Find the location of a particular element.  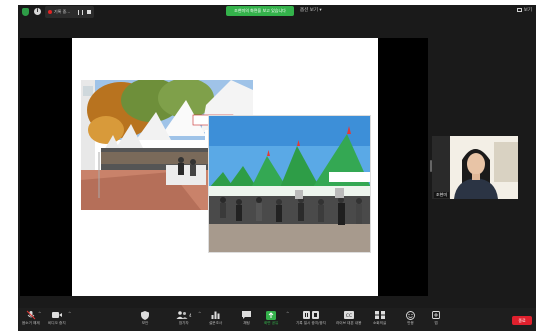

view-options-label: 옵션 보기 is located at coordinates (309, 10).